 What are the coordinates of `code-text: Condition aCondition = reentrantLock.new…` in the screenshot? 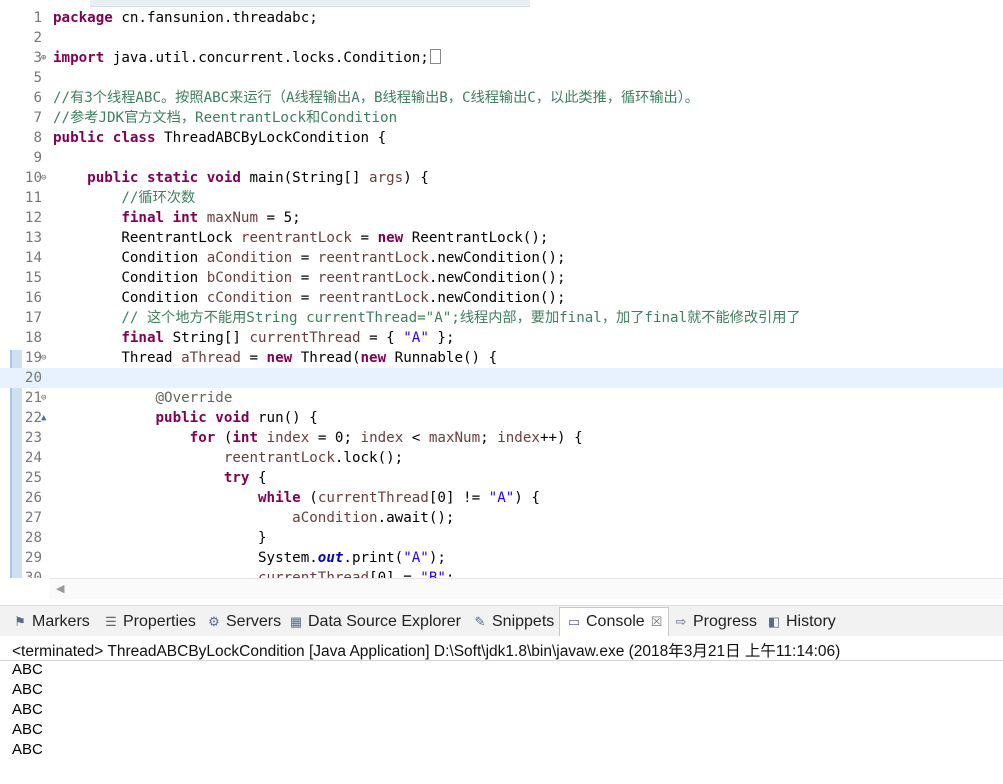 It's located at (309, 258).